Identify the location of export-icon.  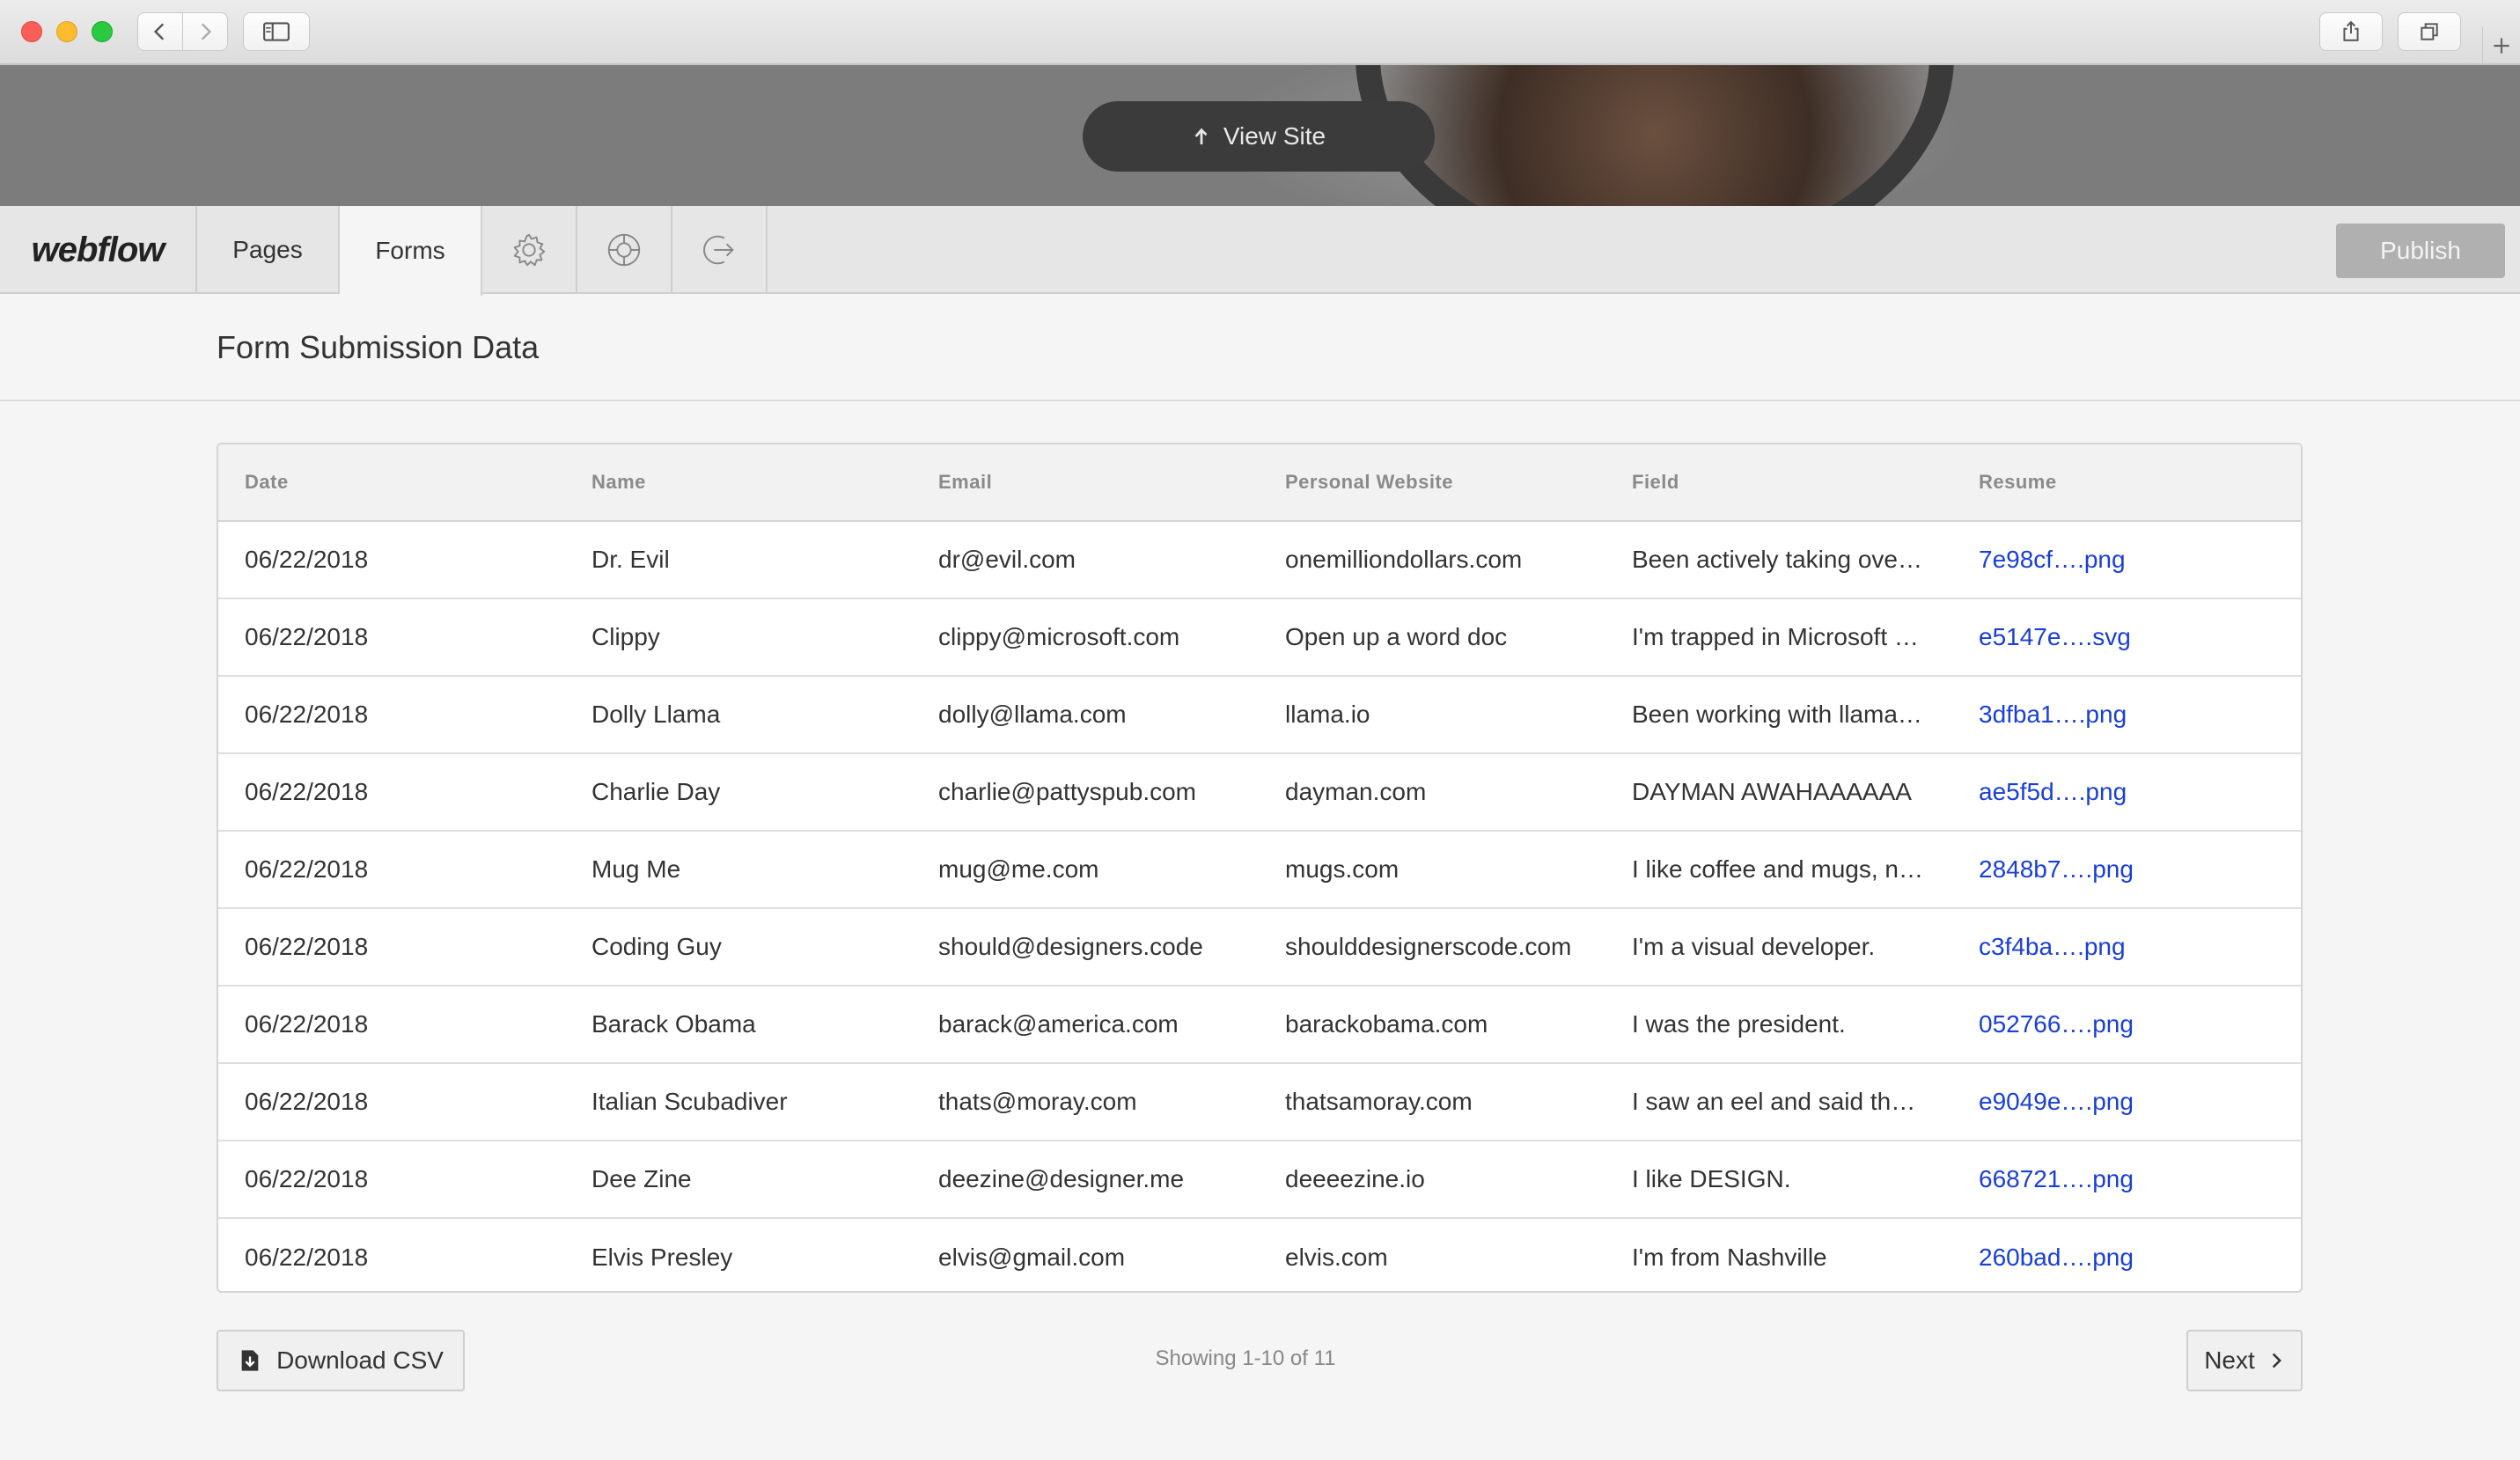
(718, 250).